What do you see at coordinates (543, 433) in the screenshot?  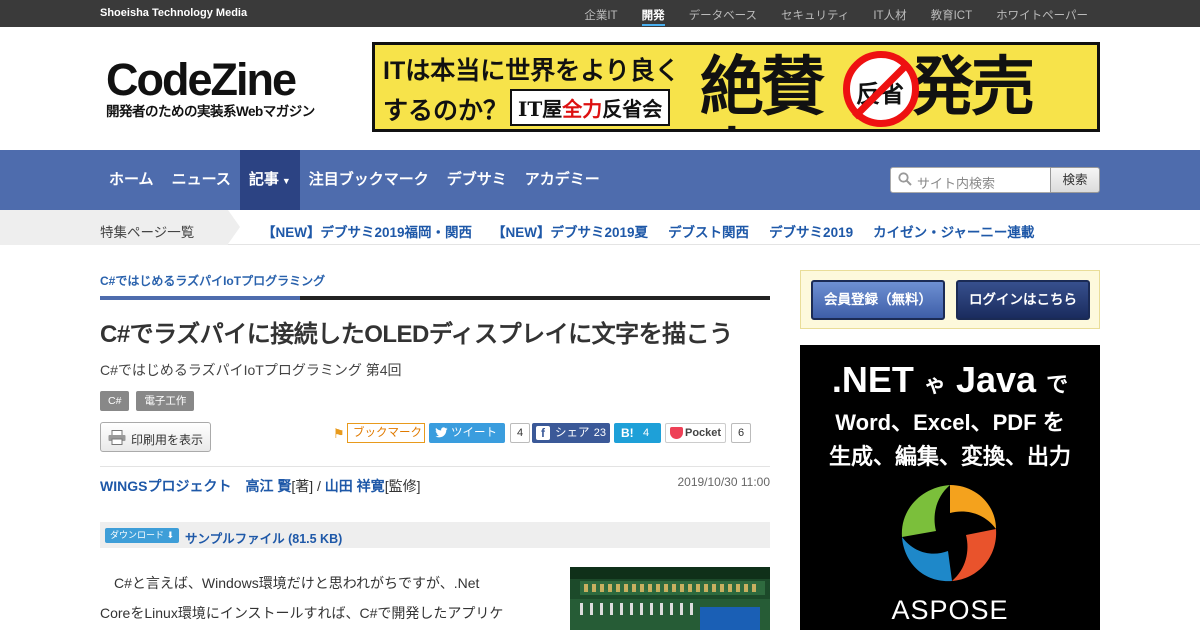 I see `facebook-icon: f` at bounding box center [543, 433].